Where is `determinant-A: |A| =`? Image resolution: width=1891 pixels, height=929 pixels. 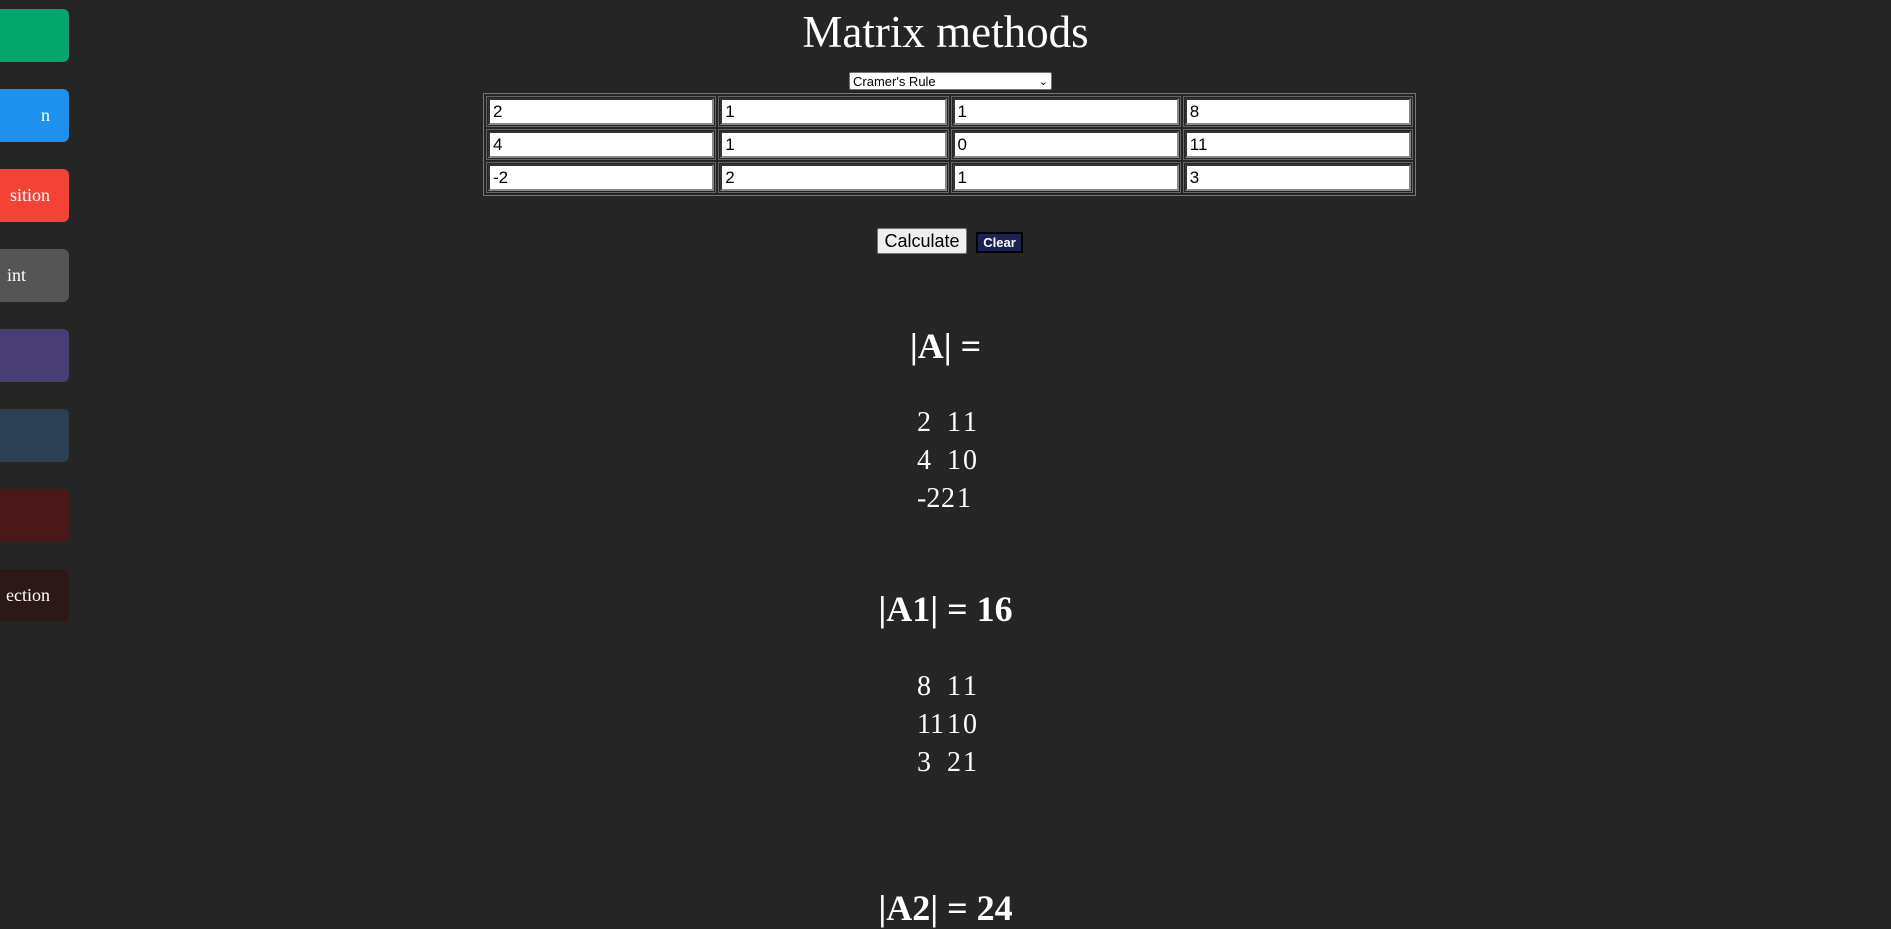 determinant-A: |A| = is located at coordinates (945, 346).